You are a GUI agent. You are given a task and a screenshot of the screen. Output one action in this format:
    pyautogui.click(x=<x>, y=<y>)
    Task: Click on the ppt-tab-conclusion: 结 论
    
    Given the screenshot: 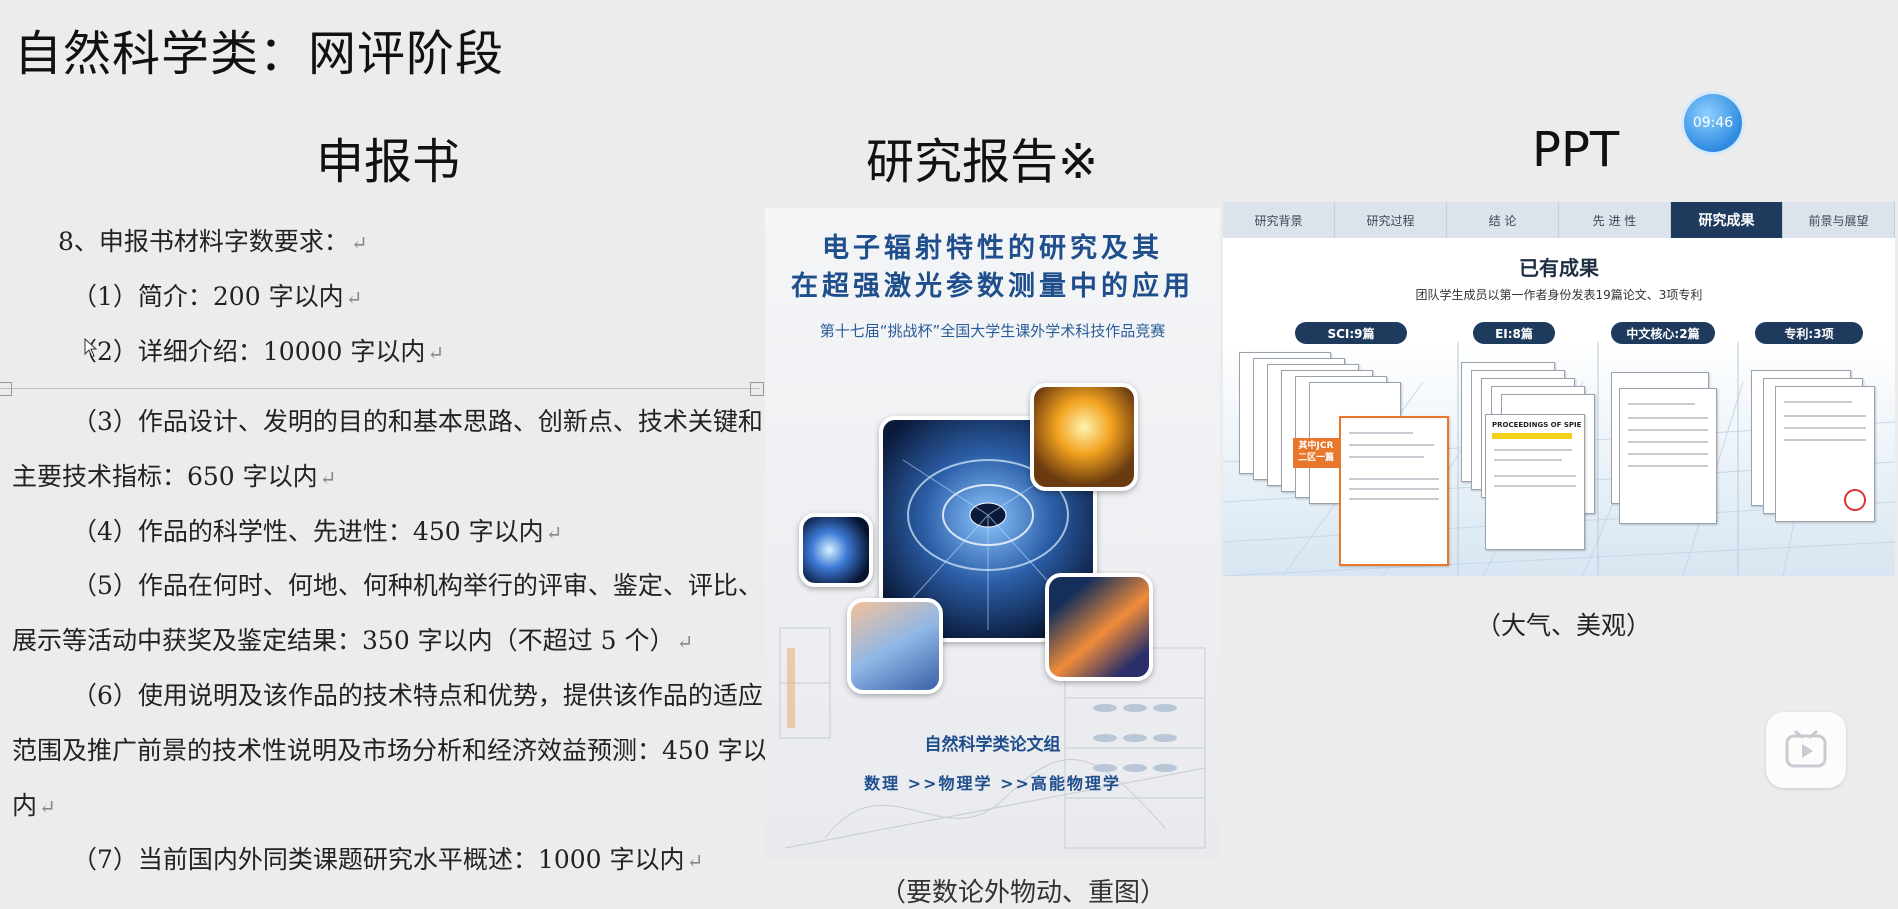 What is the action you would take?
    pyautogui.click(x=1503, y=220)
    